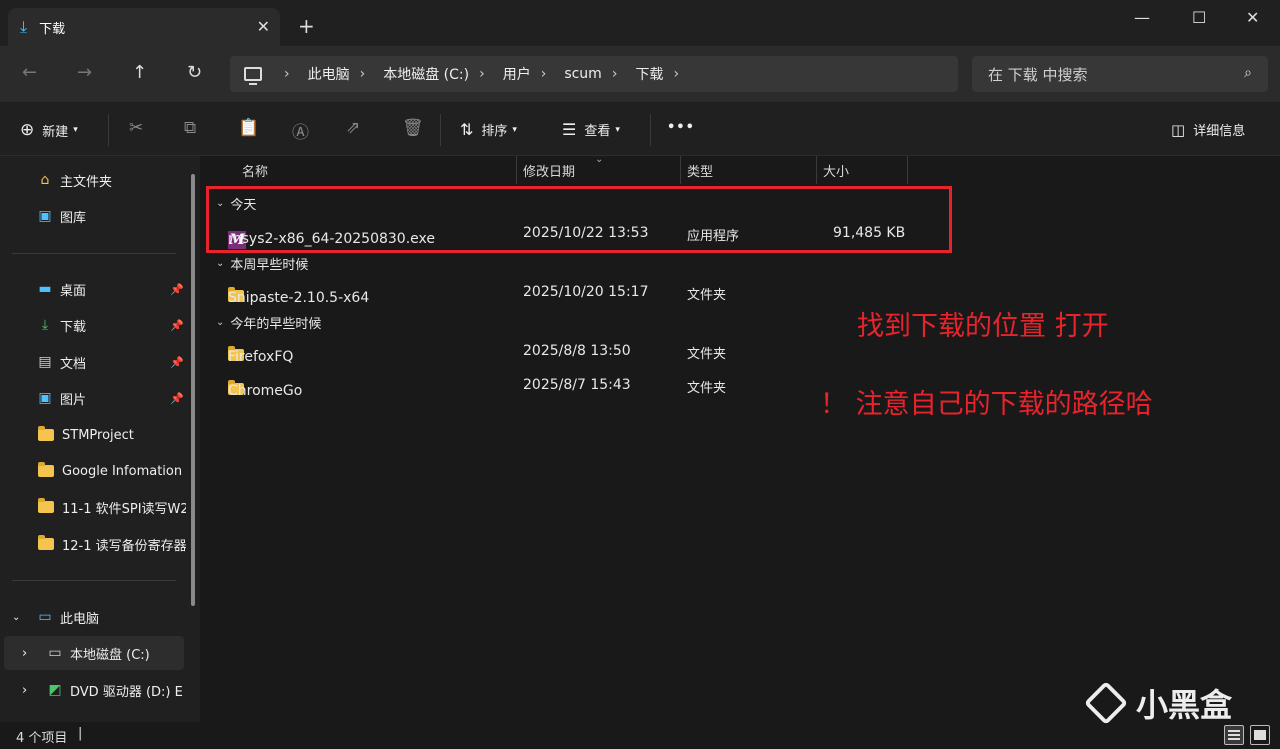  What do you see at coordinates (262, 263) in the screenshot?
I see `group-header-earlier-this-week: ⌄ 本周早些时候` at bounding box center [262, 263].